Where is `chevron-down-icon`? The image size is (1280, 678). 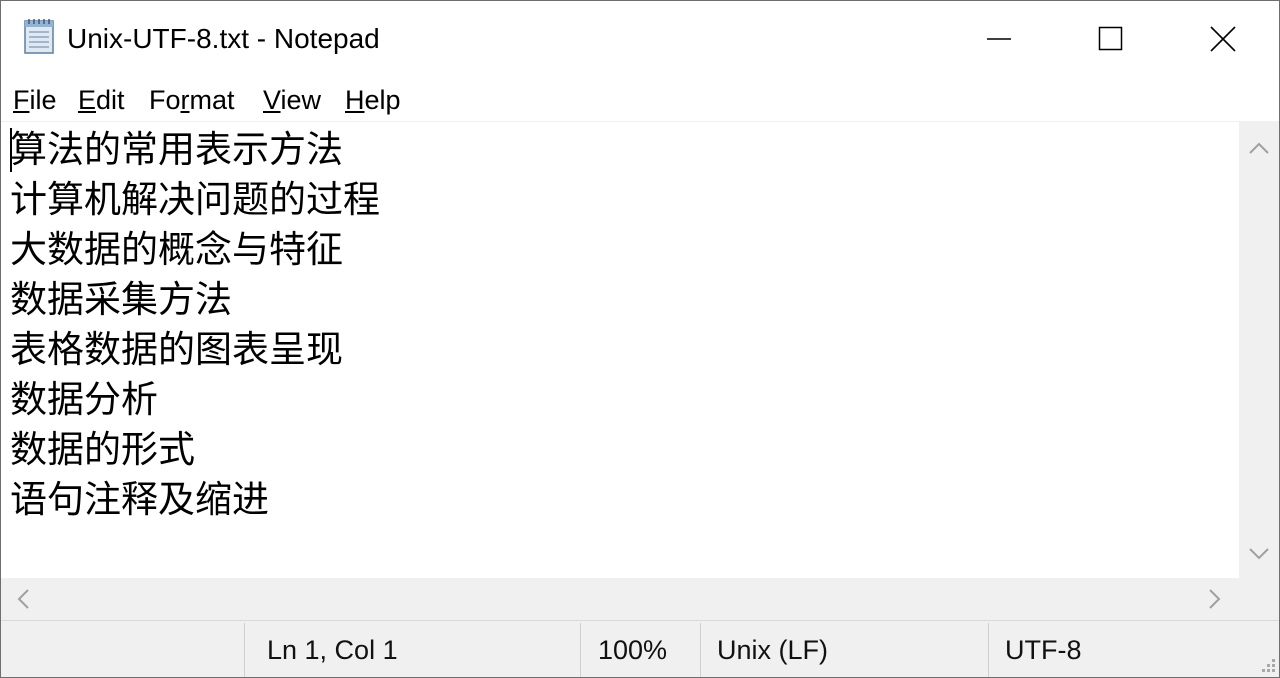 chevron-down-icon is located at coordinates (1259, 554).